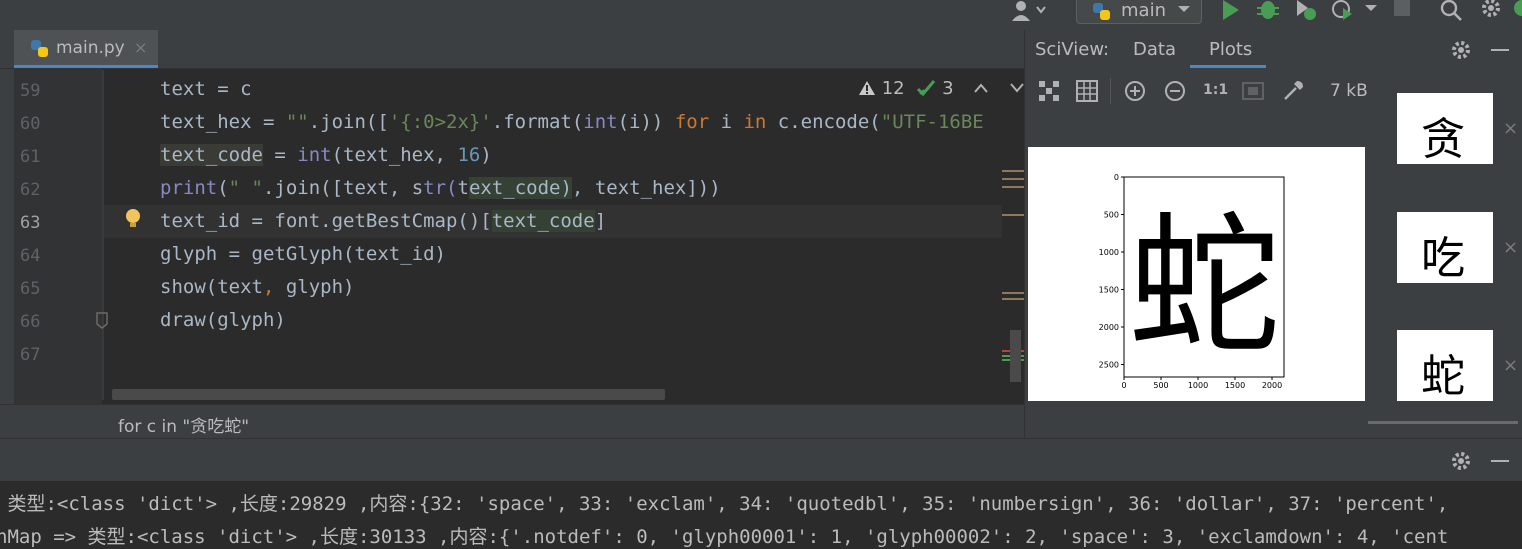  I want to click on toolbar-separator, so click(1110, 91).